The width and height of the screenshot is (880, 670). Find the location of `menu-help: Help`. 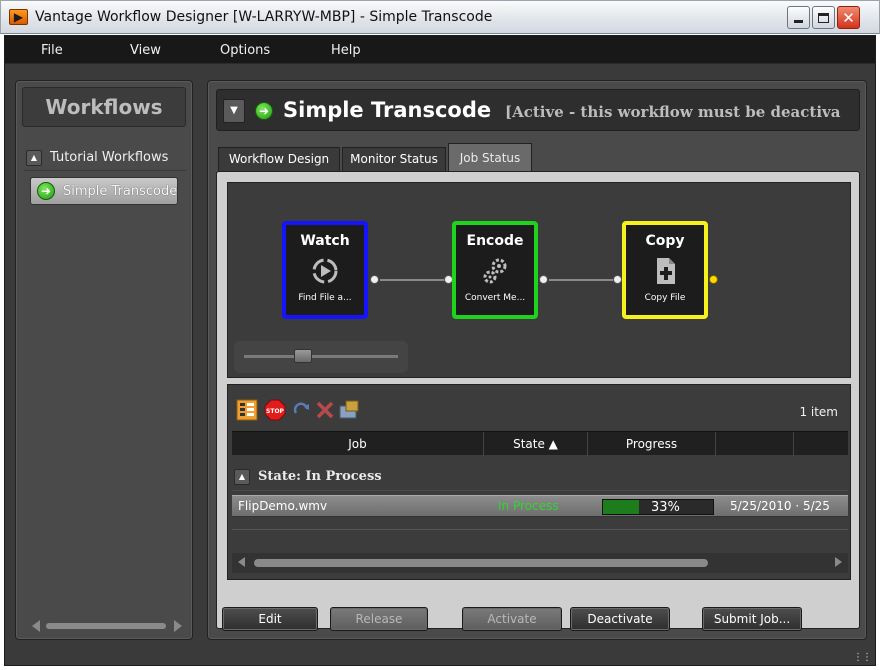

menu-help: Help is located at coordinates (346, 50).